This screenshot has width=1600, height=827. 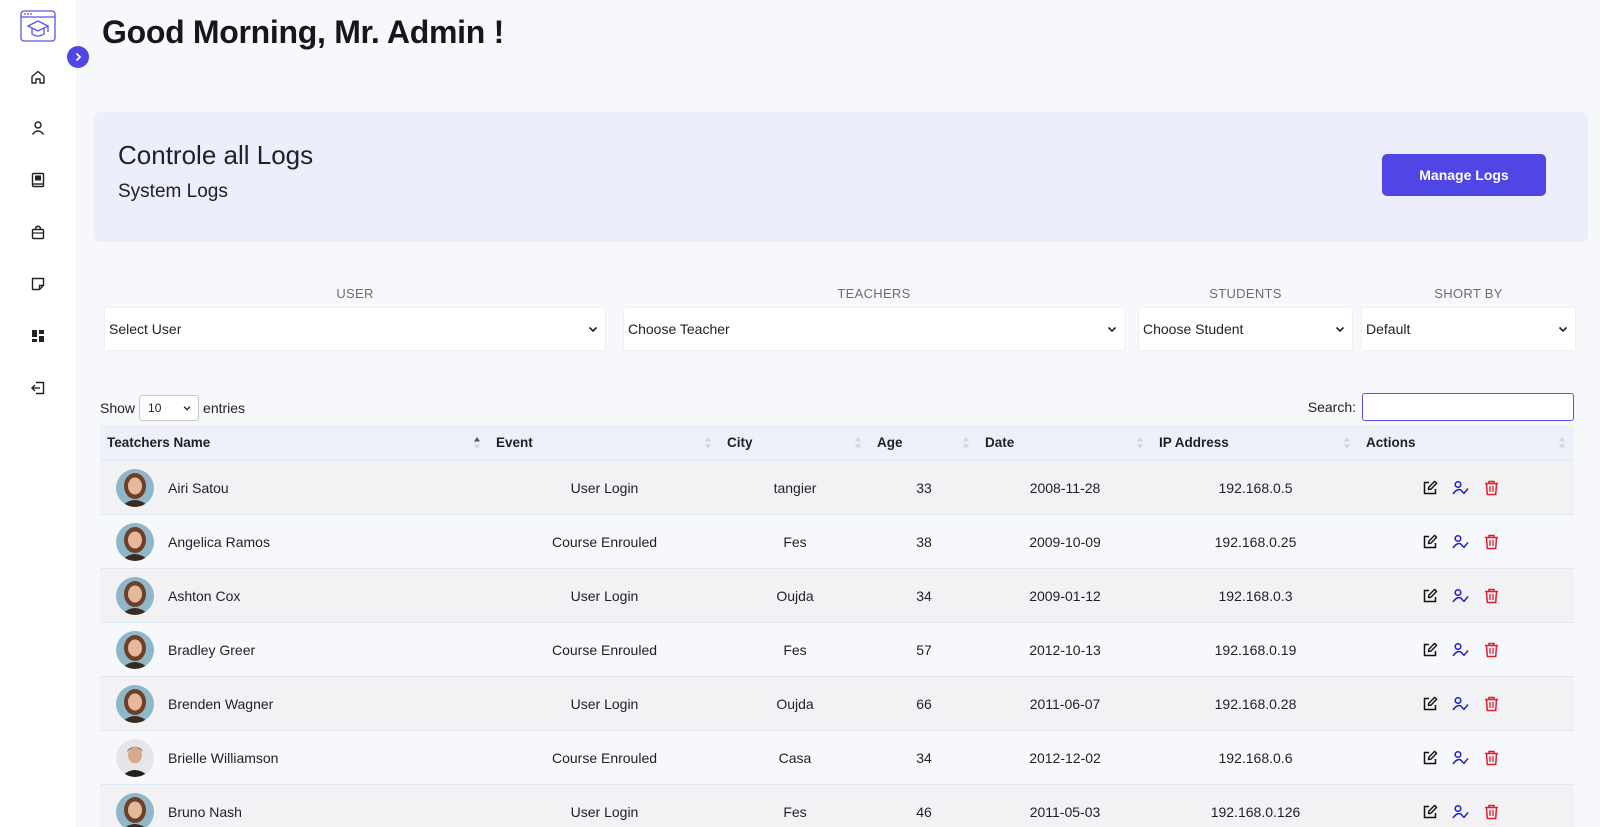 I want to click on dashboard-icon, so click(x=38, y=336).